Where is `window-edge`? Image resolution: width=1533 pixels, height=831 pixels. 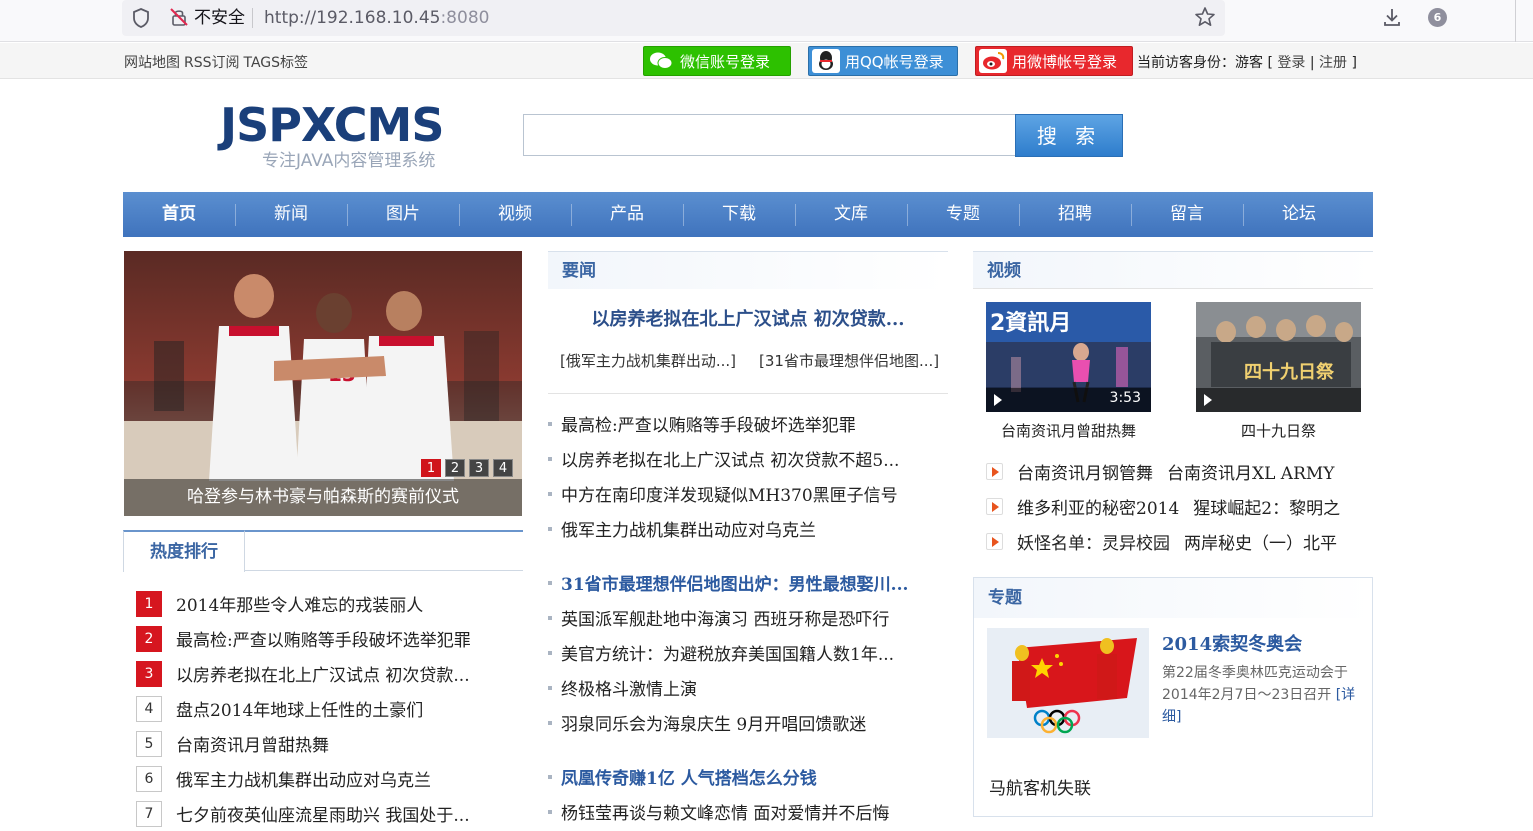
window-edge is located at coordinates (1524, 21).